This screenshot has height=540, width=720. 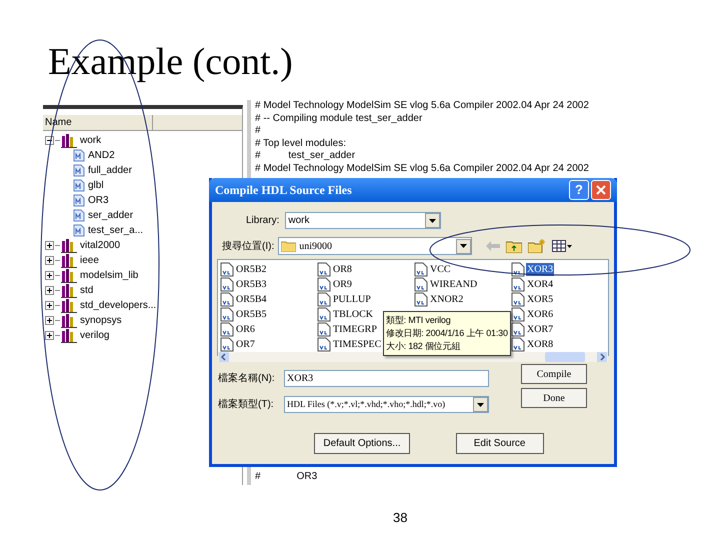 I want to click on tree-item: ser_adder, so click(x=142, y=215).